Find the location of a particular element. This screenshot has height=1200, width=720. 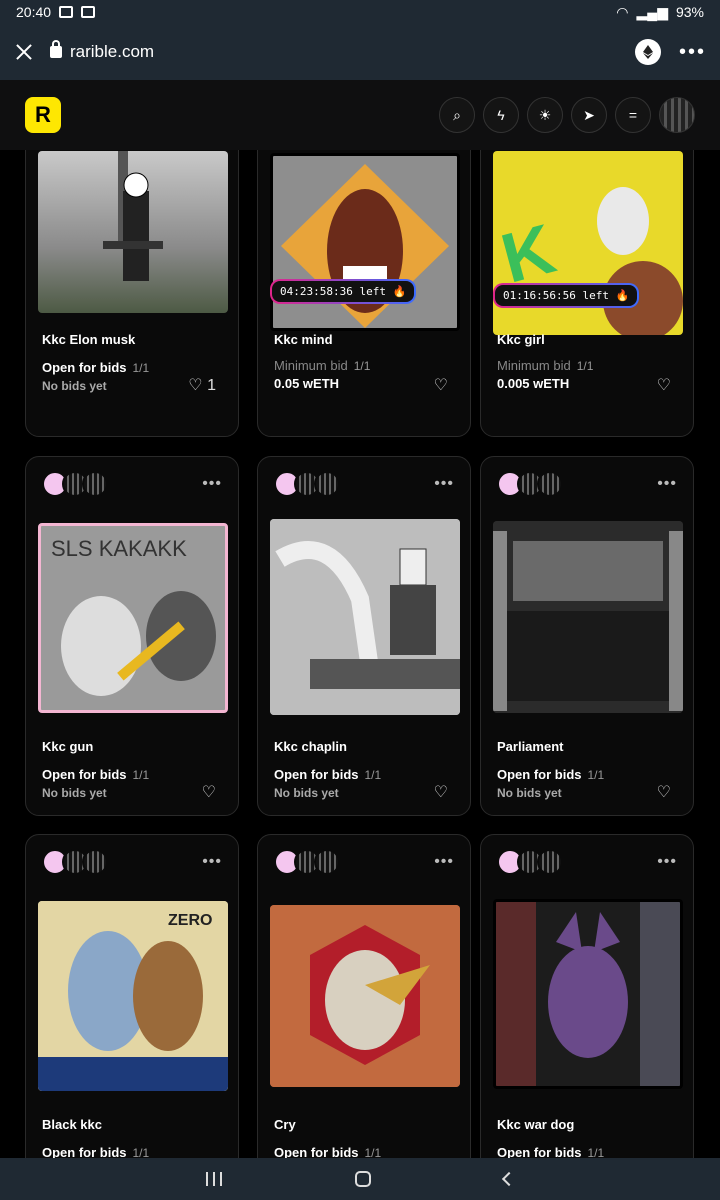

nft-card: ••• ZERO Black kkc Open for bids 1/1 is located at coordinates (132, 996).